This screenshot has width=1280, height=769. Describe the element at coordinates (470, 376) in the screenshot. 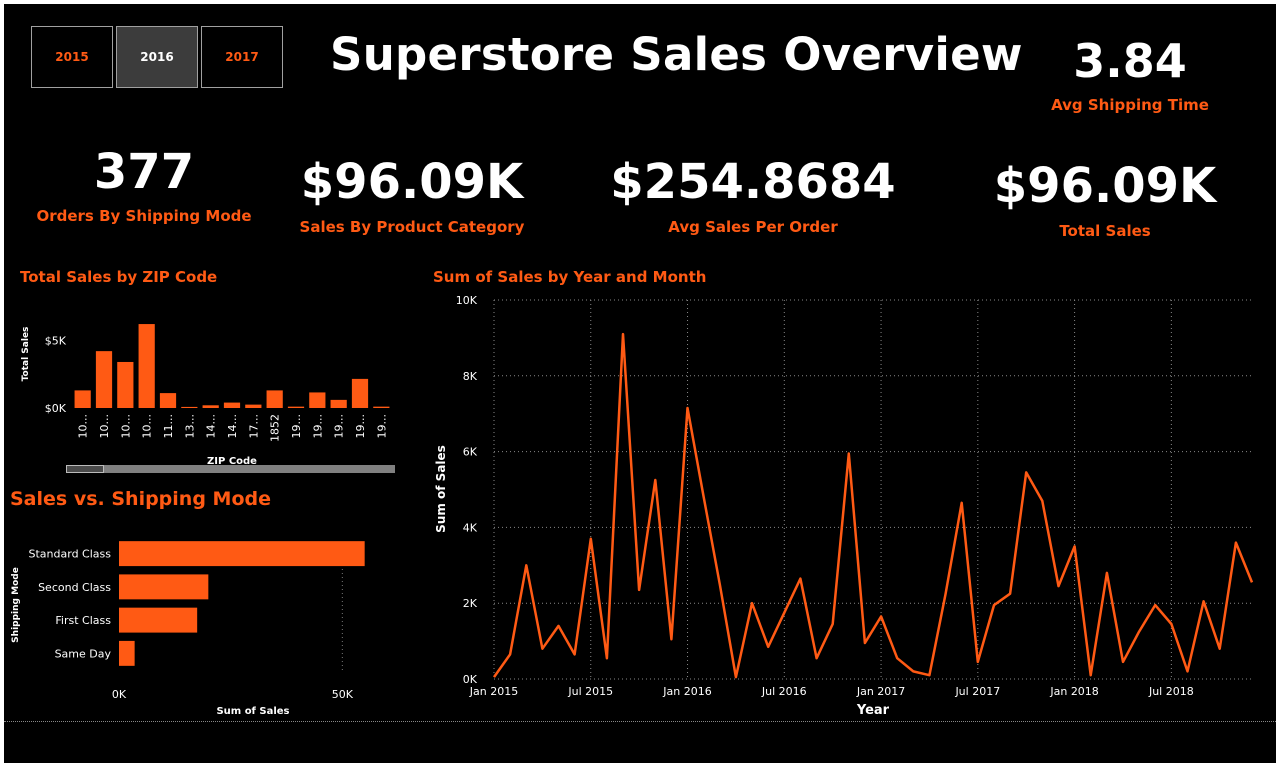

I see `monthly-y-tick: 8K` at that location.